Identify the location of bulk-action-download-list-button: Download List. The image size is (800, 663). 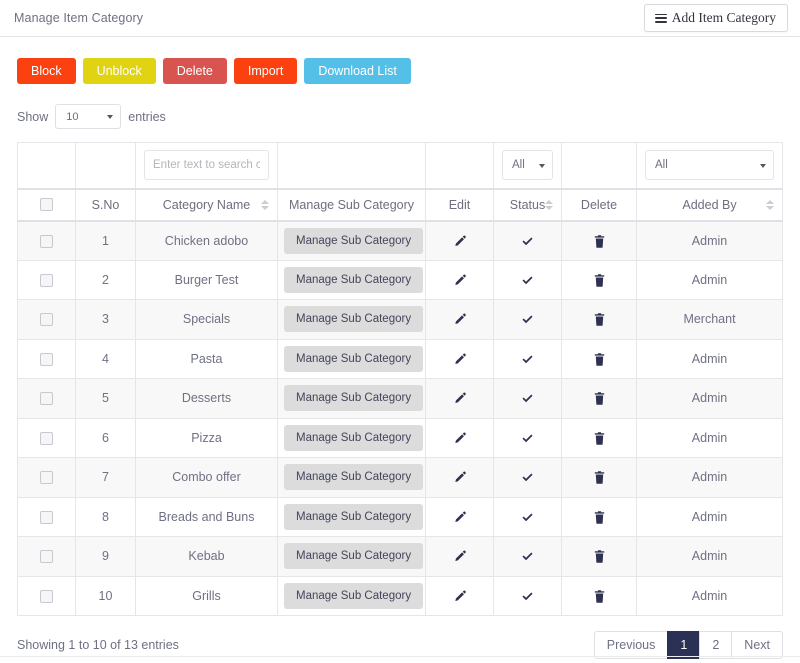
(357, 71).